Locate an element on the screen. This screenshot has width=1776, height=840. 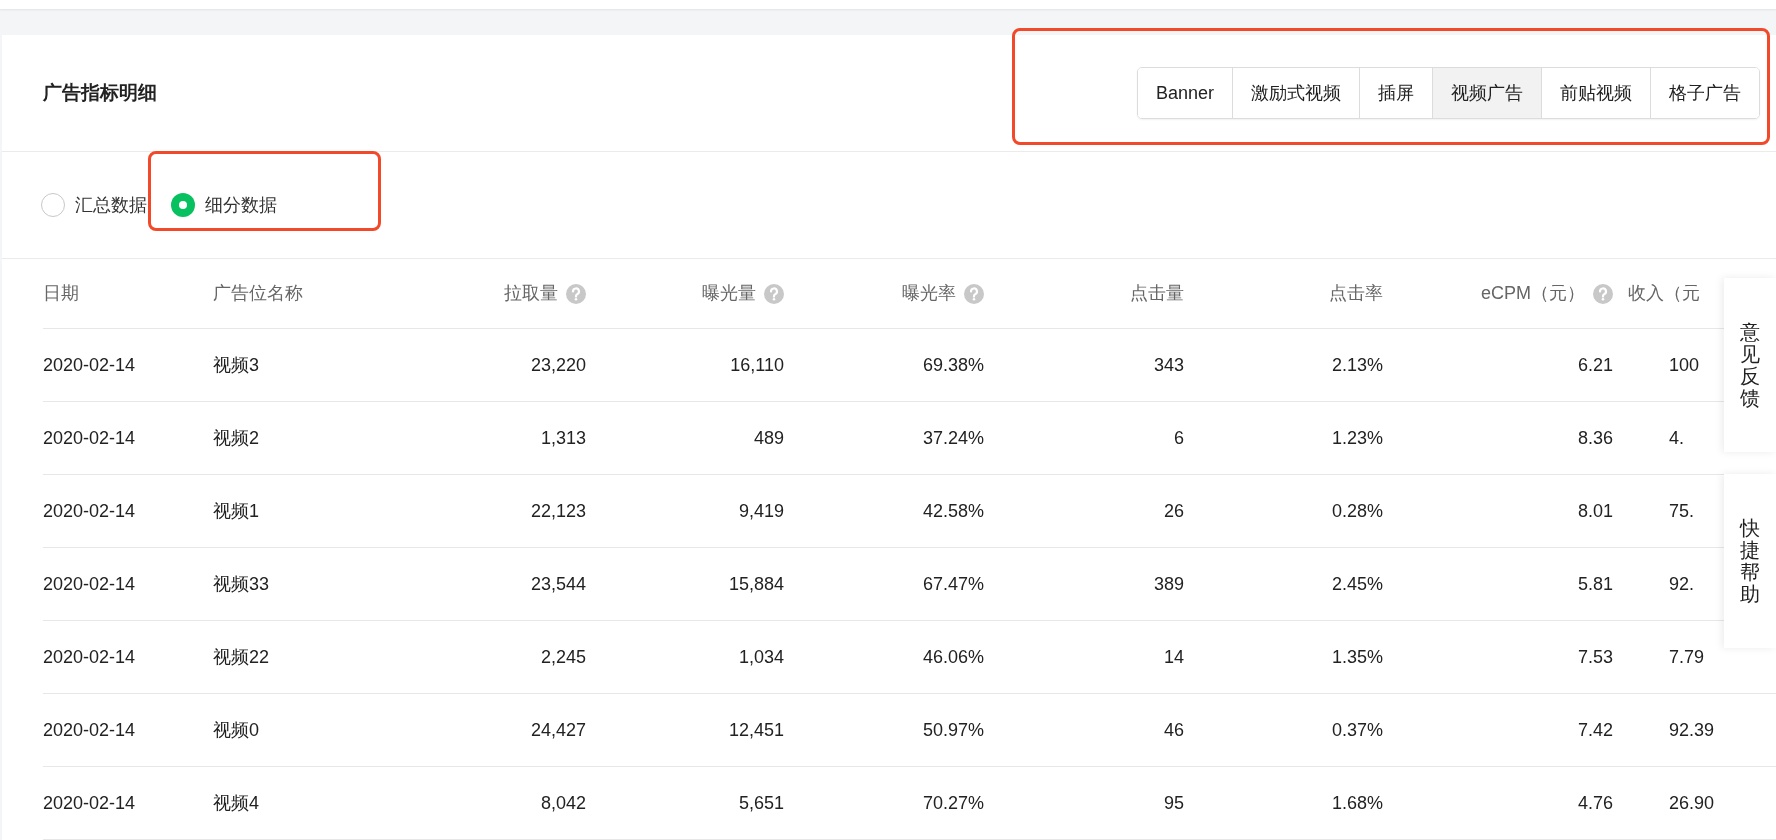
ad-type-tab: Banner is located at coordinates (1184, 93).